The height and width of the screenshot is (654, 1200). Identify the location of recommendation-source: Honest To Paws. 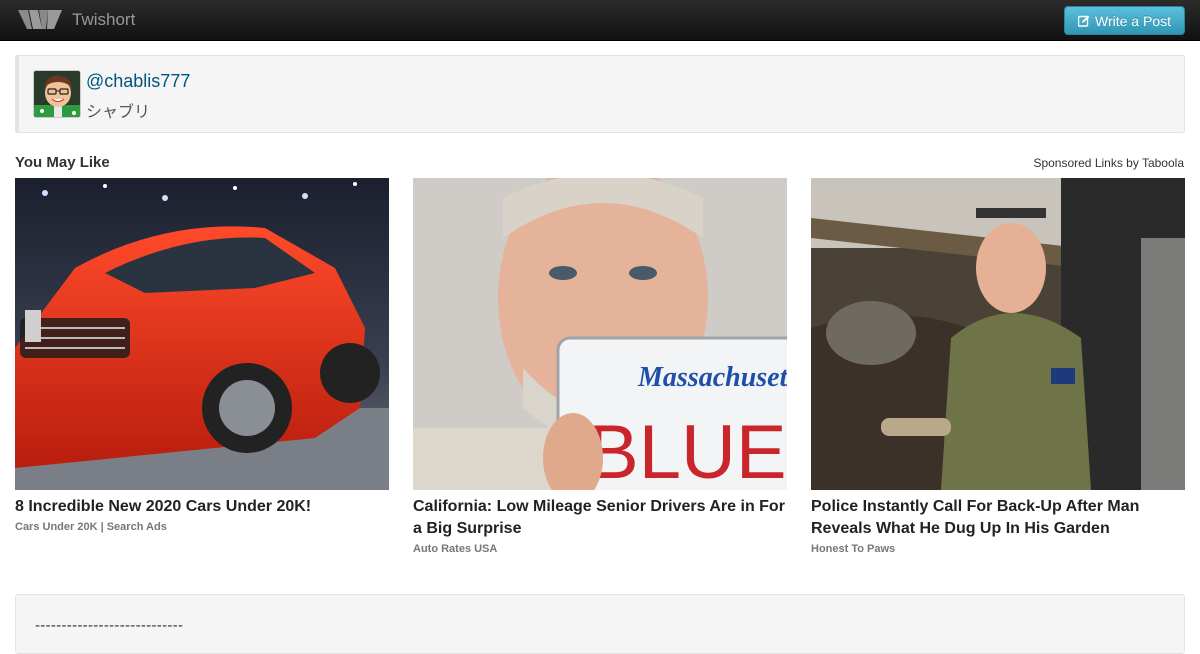
(998, 549).